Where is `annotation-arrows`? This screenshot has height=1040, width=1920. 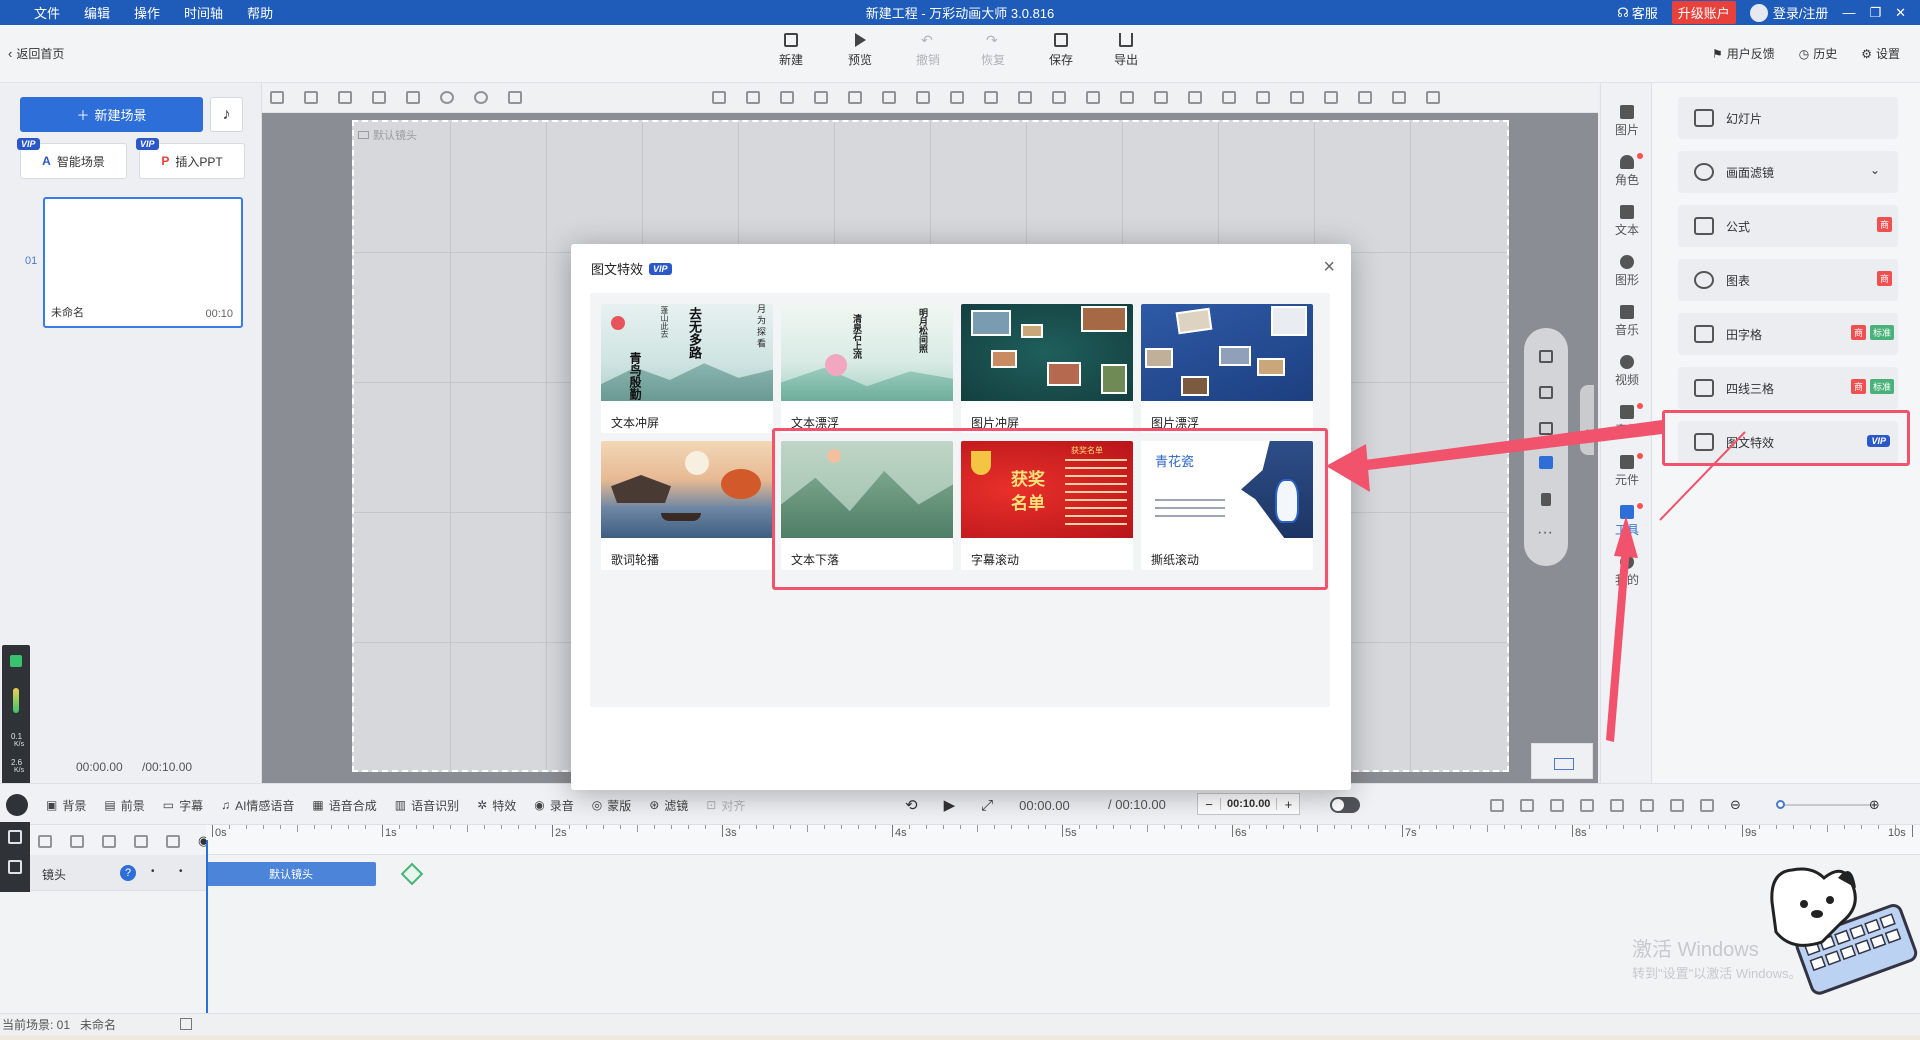 annotation-arrows is located at coordinates (1536, 581).